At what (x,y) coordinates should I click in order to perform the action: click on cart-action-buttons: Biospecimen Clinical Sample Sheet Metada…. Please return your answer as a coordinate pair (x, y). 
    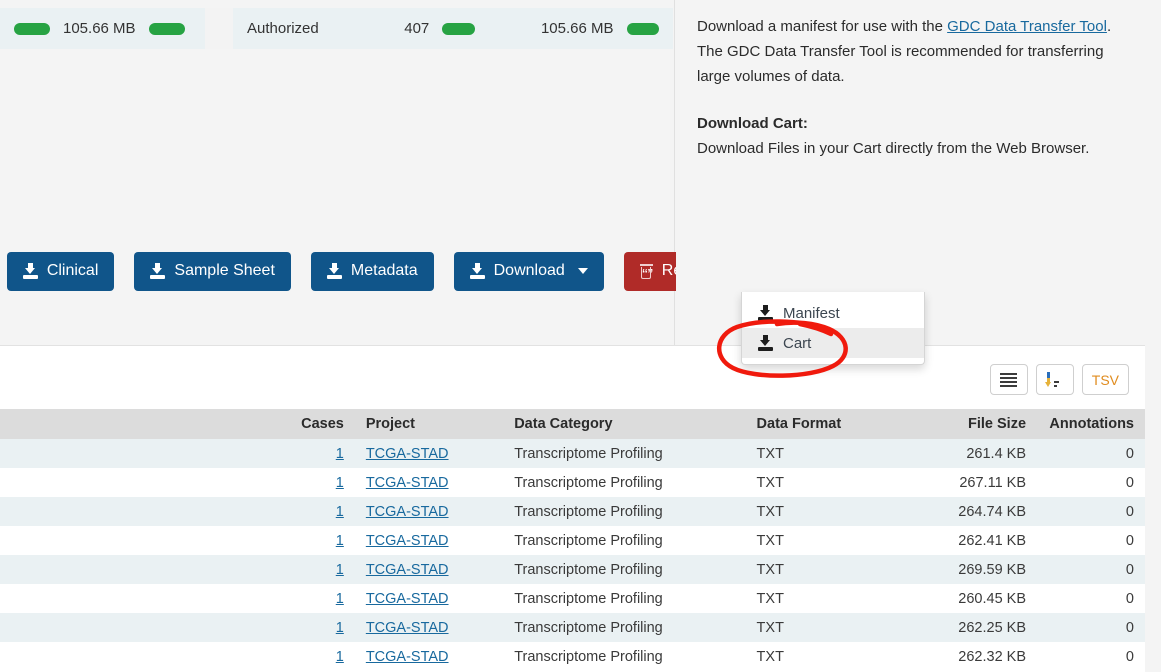
    Looking at the image, I should click on (418, 271).